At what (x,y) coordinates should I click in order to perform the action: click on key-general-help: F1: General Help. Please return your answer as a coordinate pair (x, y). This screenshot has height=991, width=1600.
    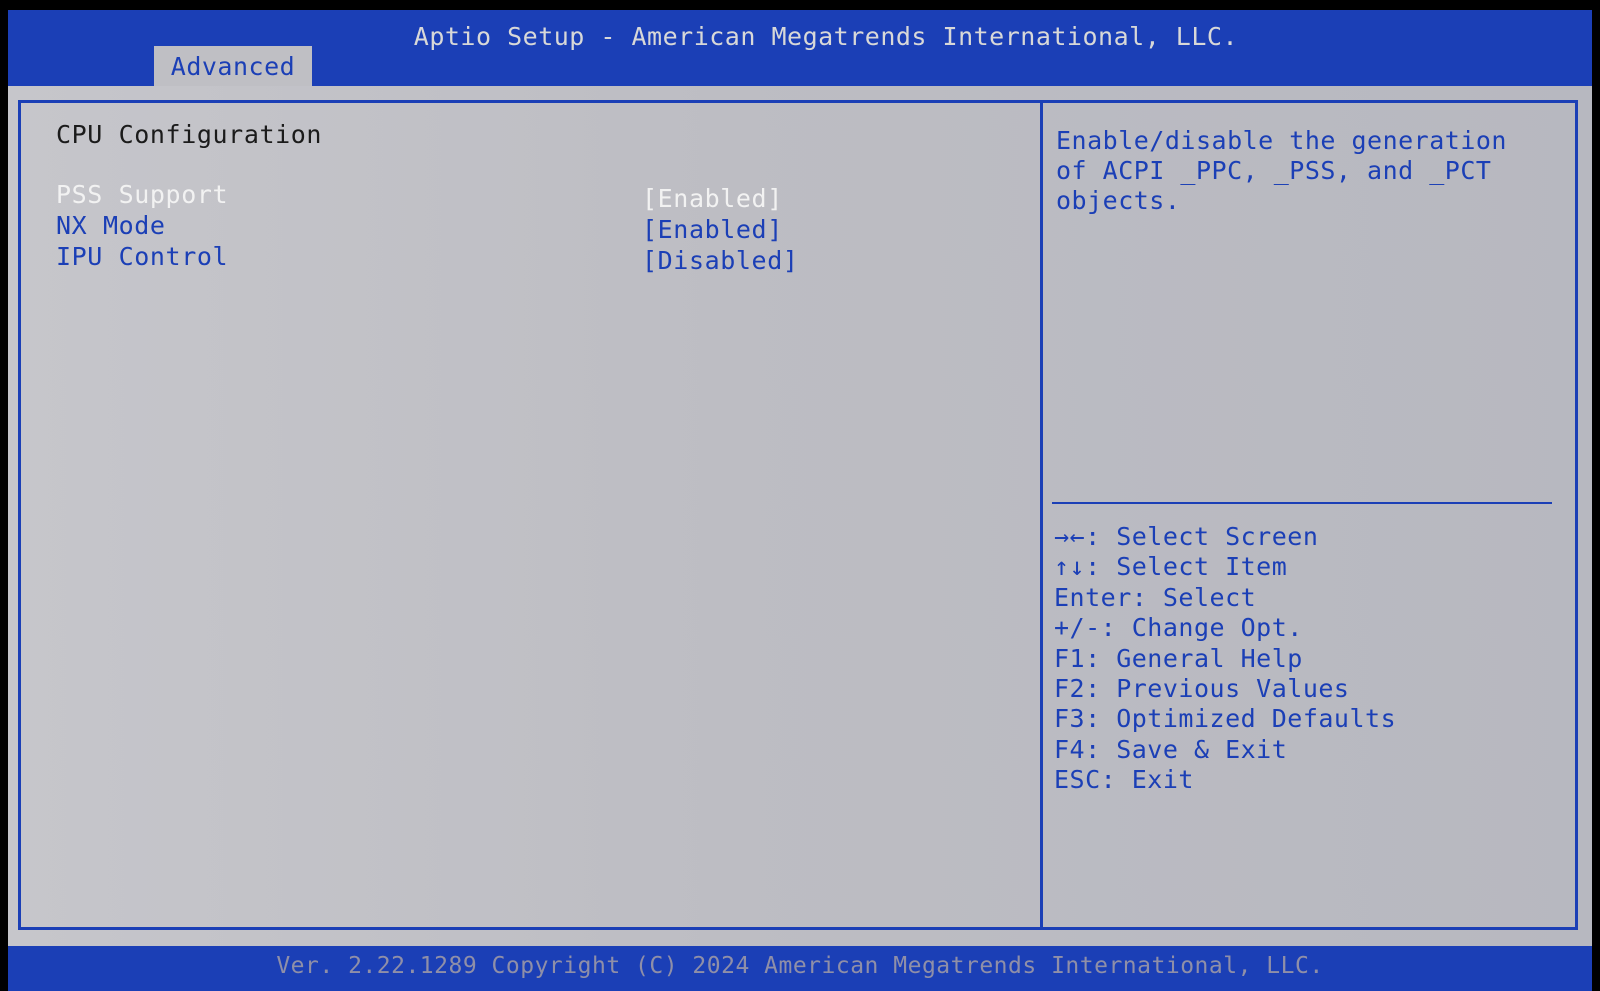
    Looking at the image, I should click on (1178, 658).